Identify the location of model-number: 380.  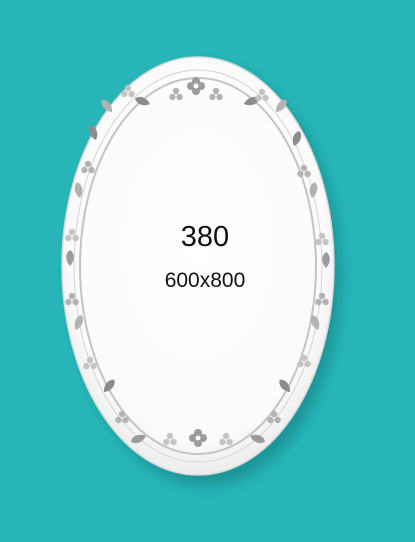
(205, 237).